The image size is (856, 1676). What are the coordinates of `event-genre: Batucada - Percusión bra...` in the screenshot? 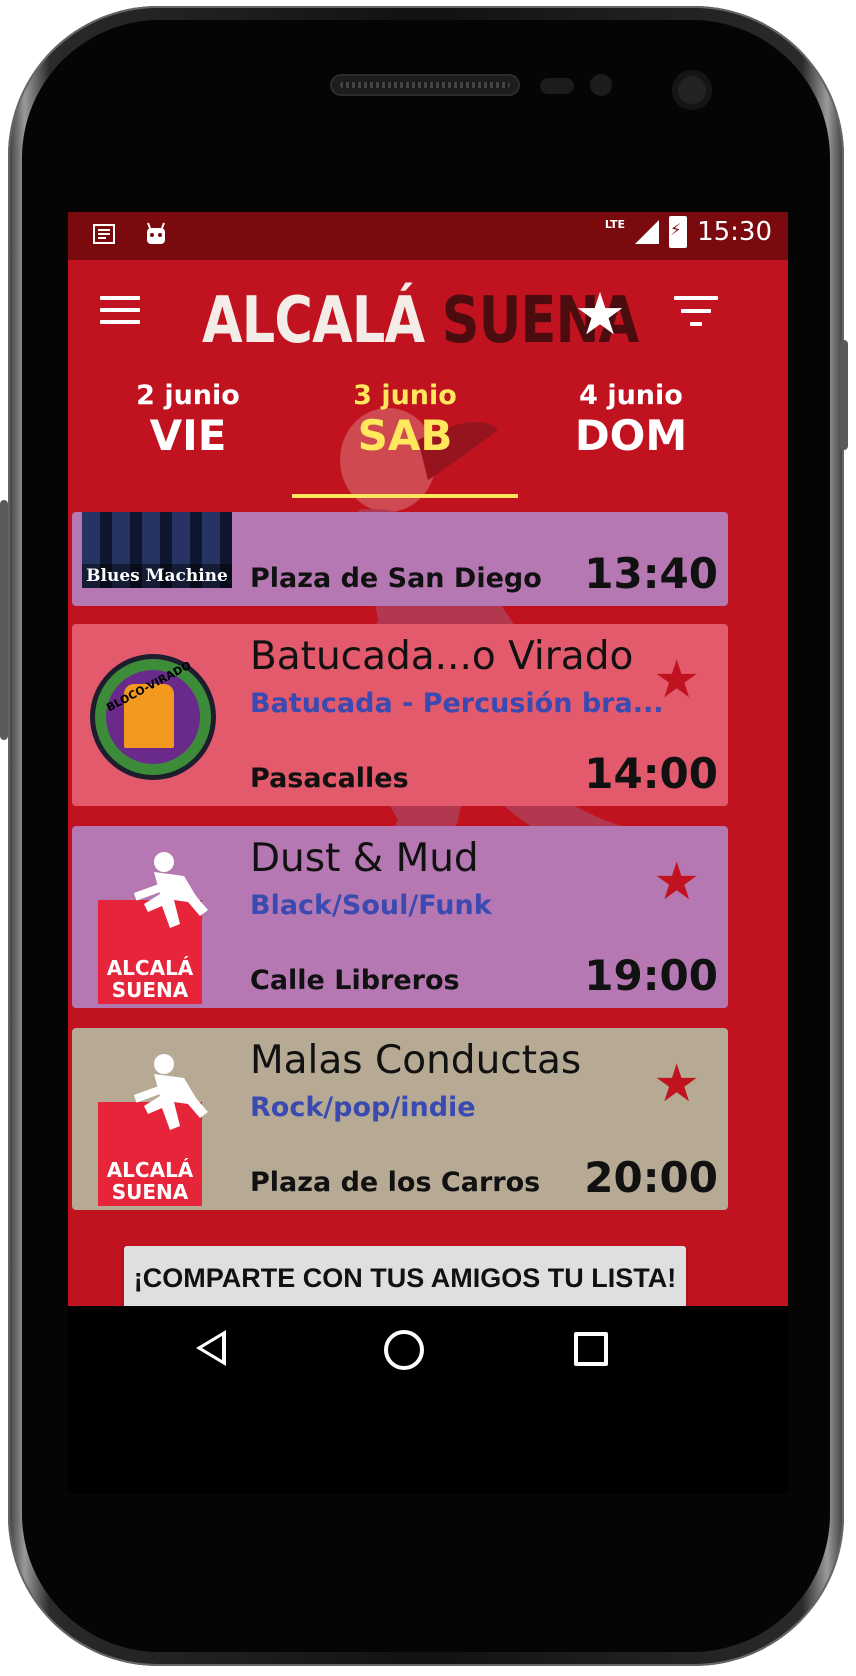 It's located at (457, 703).